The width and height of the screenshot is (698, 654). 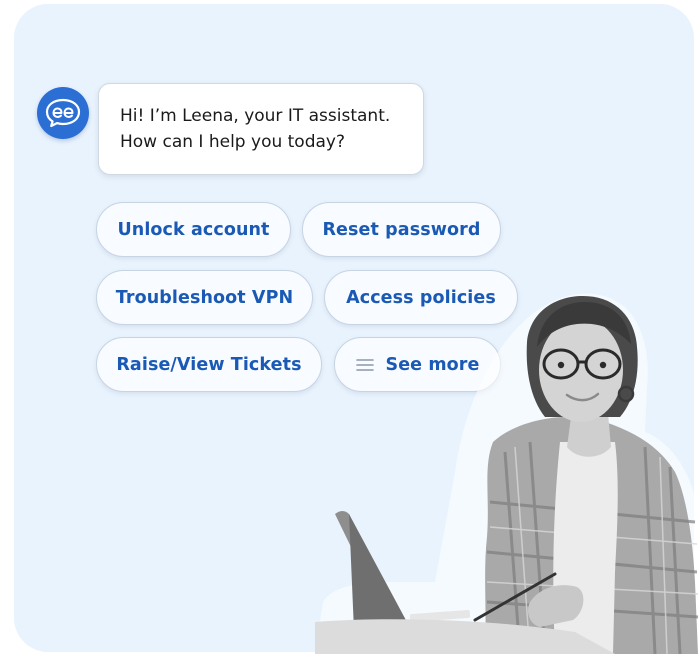 I want to click on quick-reply-label: Unlock account, so click(x=193, y=229).